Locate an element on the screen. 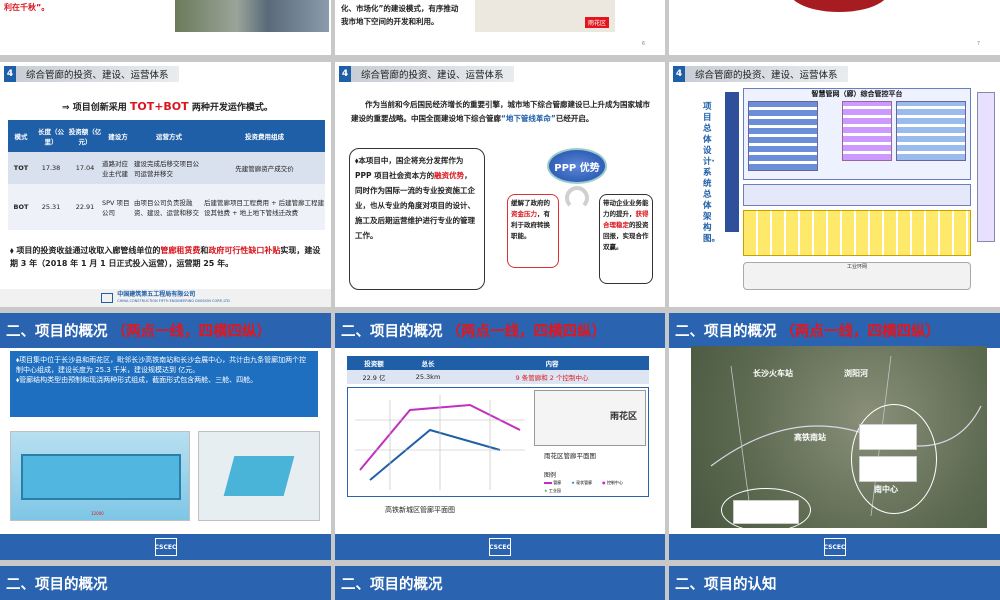  legend-item: ★ 现状管廊 is located at coordinates (582, 482).